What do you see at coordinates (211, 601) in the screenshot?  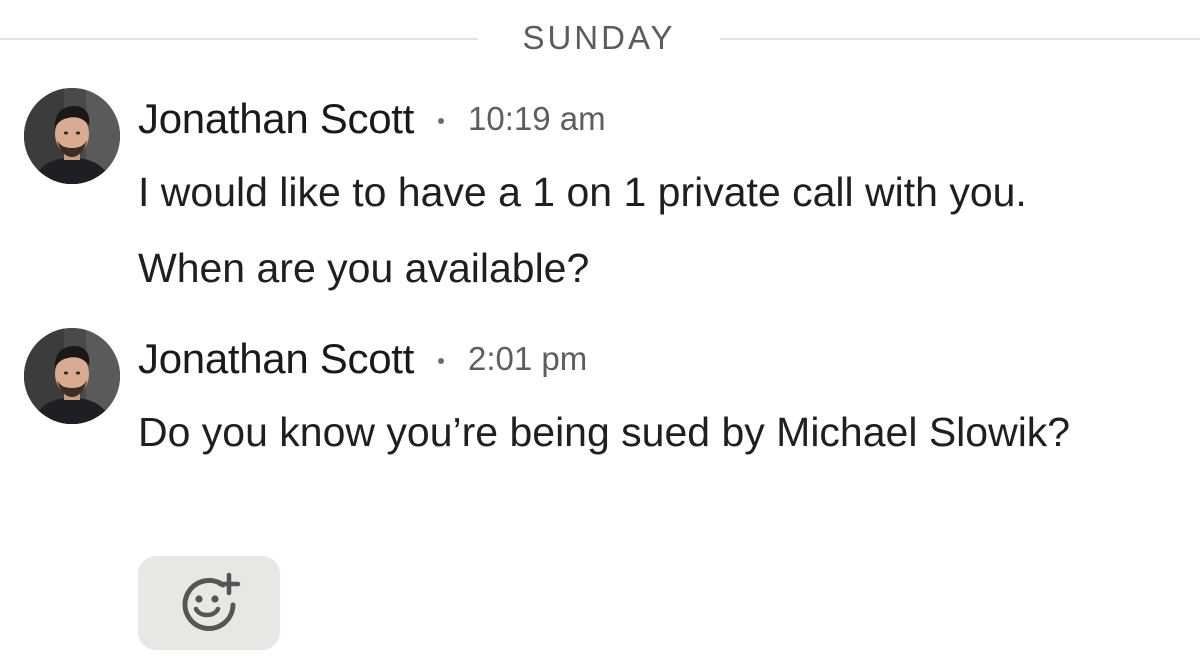 I see `add-emoji-icon` at bounding box center [211, 601].